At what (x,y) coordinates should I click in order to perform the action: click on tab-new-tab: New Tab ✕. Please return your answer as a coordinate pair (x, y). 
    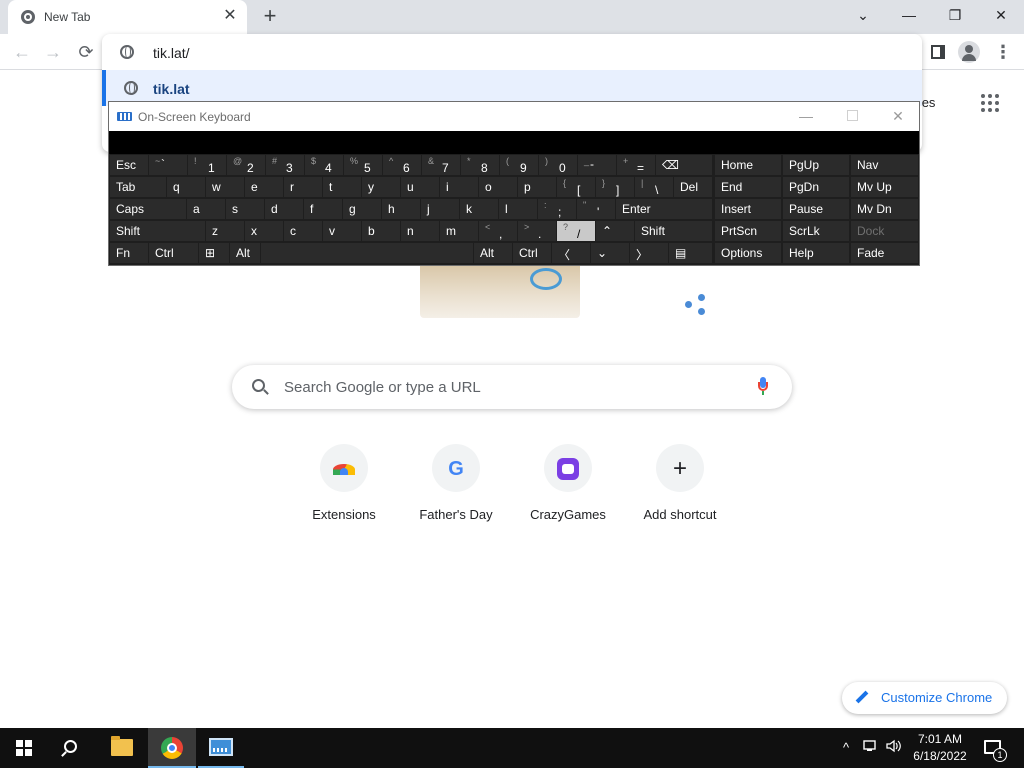
    Looking at the image, I should click on (127, 17).